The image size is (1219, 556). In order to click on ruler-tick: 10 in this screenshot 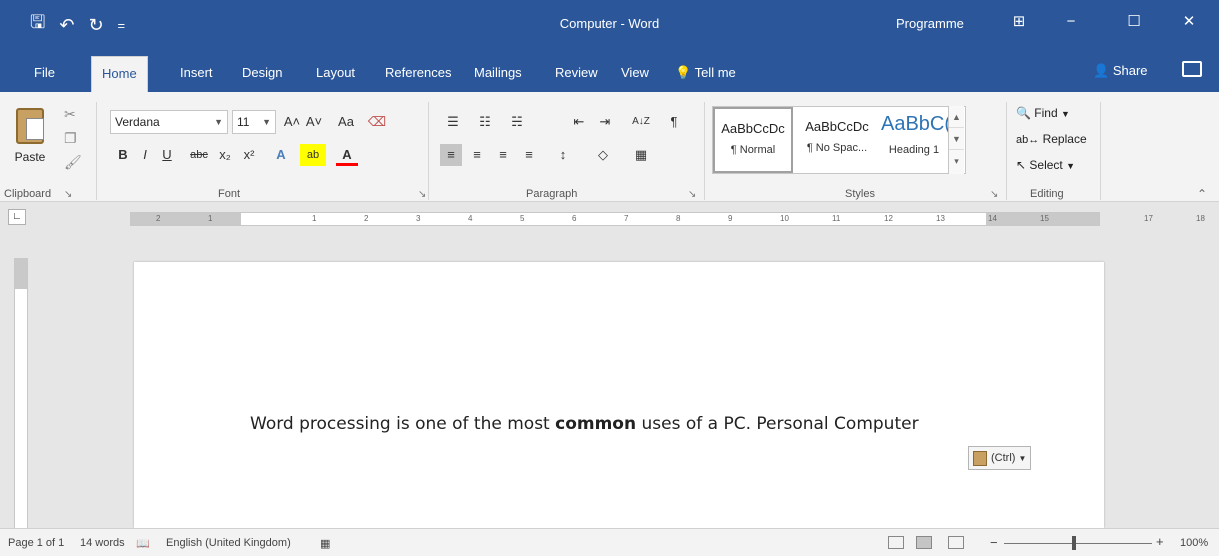, I will do `click(784, 218)`.